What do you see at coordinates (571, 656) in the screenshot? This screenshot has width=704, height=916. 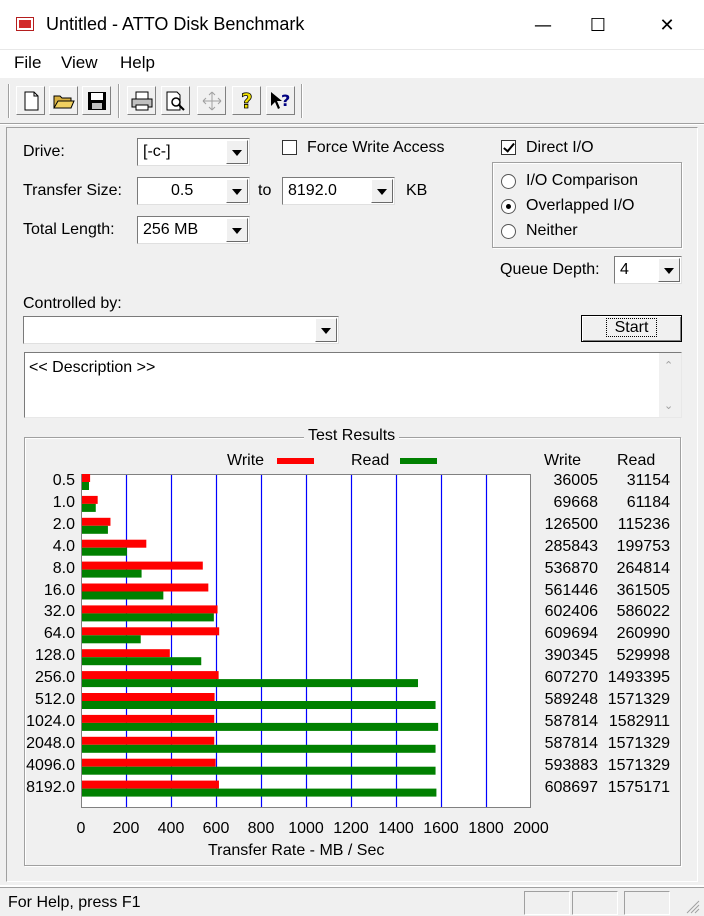 I see `write-value: 390345` at bounding box center [571, 656].